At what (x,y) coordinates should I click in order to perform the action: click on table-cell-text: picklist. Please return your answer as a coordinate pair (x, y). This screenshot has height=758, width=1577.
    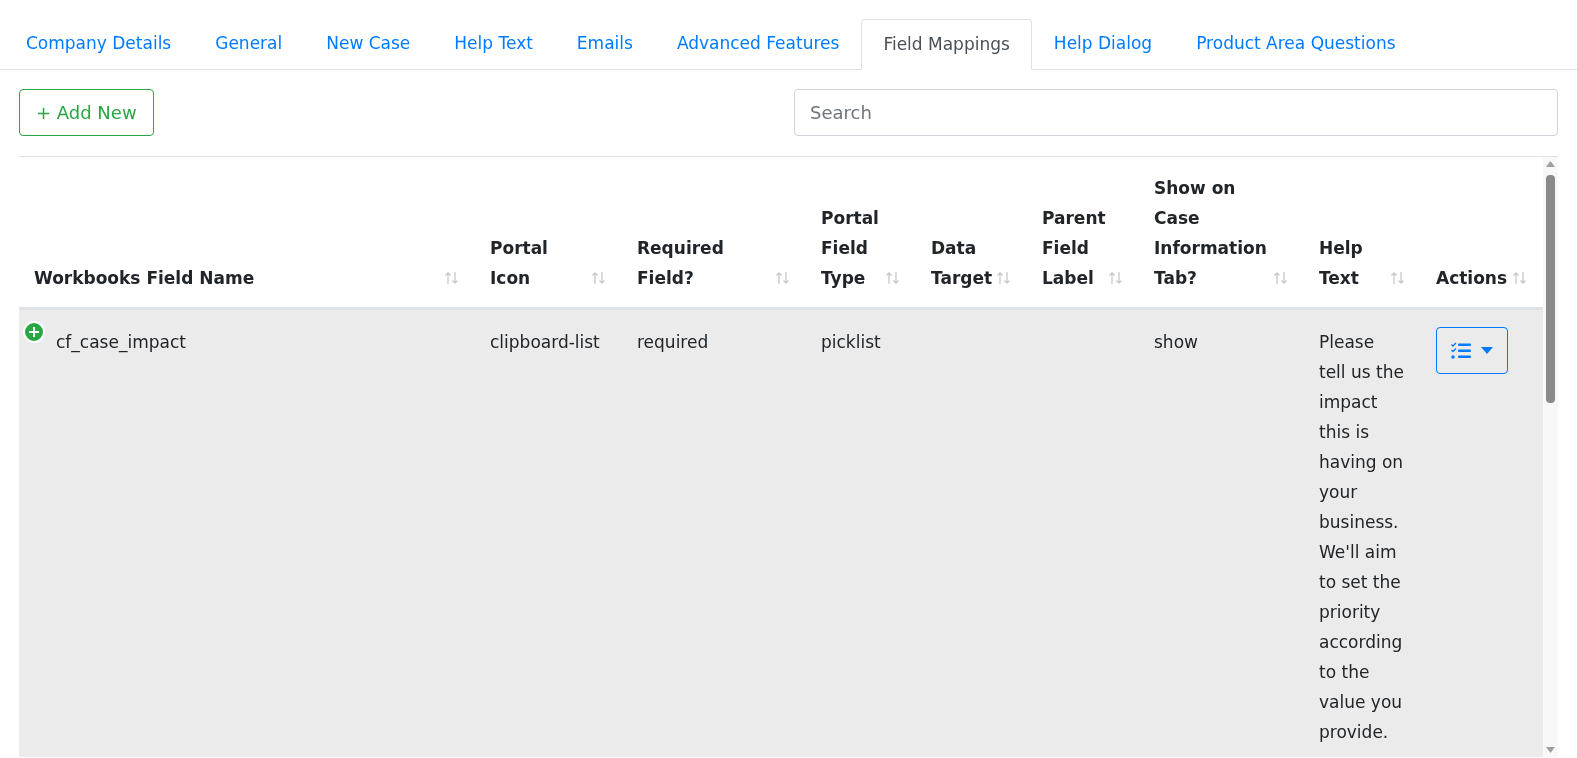
    Looking at the image, I should click on (851, 342).